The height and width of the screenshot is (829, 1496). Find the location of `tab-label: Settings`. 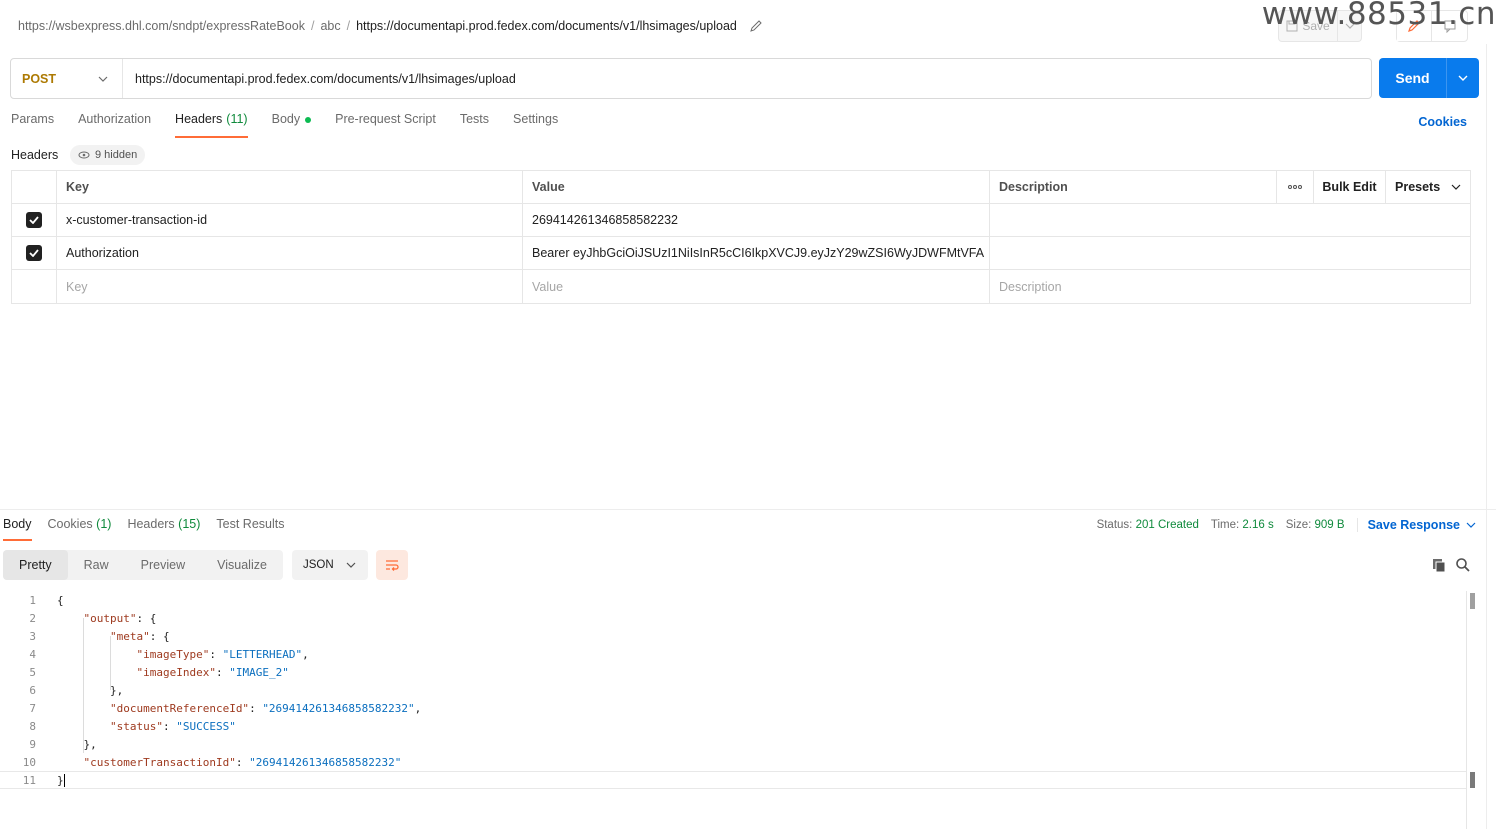

tab-label: Settings is located at coordinates (536, 119).